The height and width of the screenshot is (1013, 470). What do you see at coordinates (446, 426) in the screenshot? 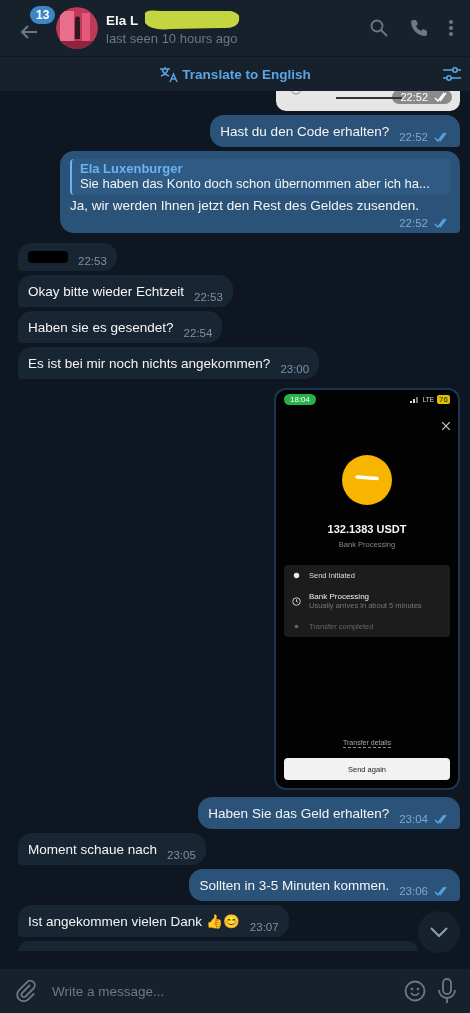
I see `close-icon` at bounding box center [446, 426].